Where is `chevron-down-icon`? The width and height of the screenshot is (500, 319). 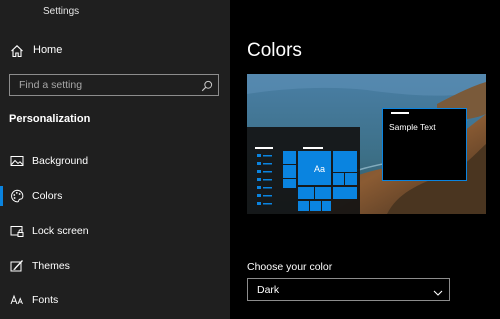 chevron-down-icon is located at coordinates (438, 290).